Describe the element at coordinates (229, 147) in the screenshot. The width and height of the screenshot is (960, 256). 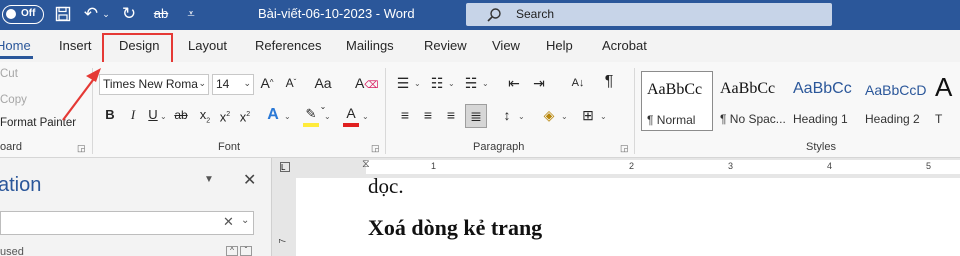
I see `font-group-label: Font` at that location.